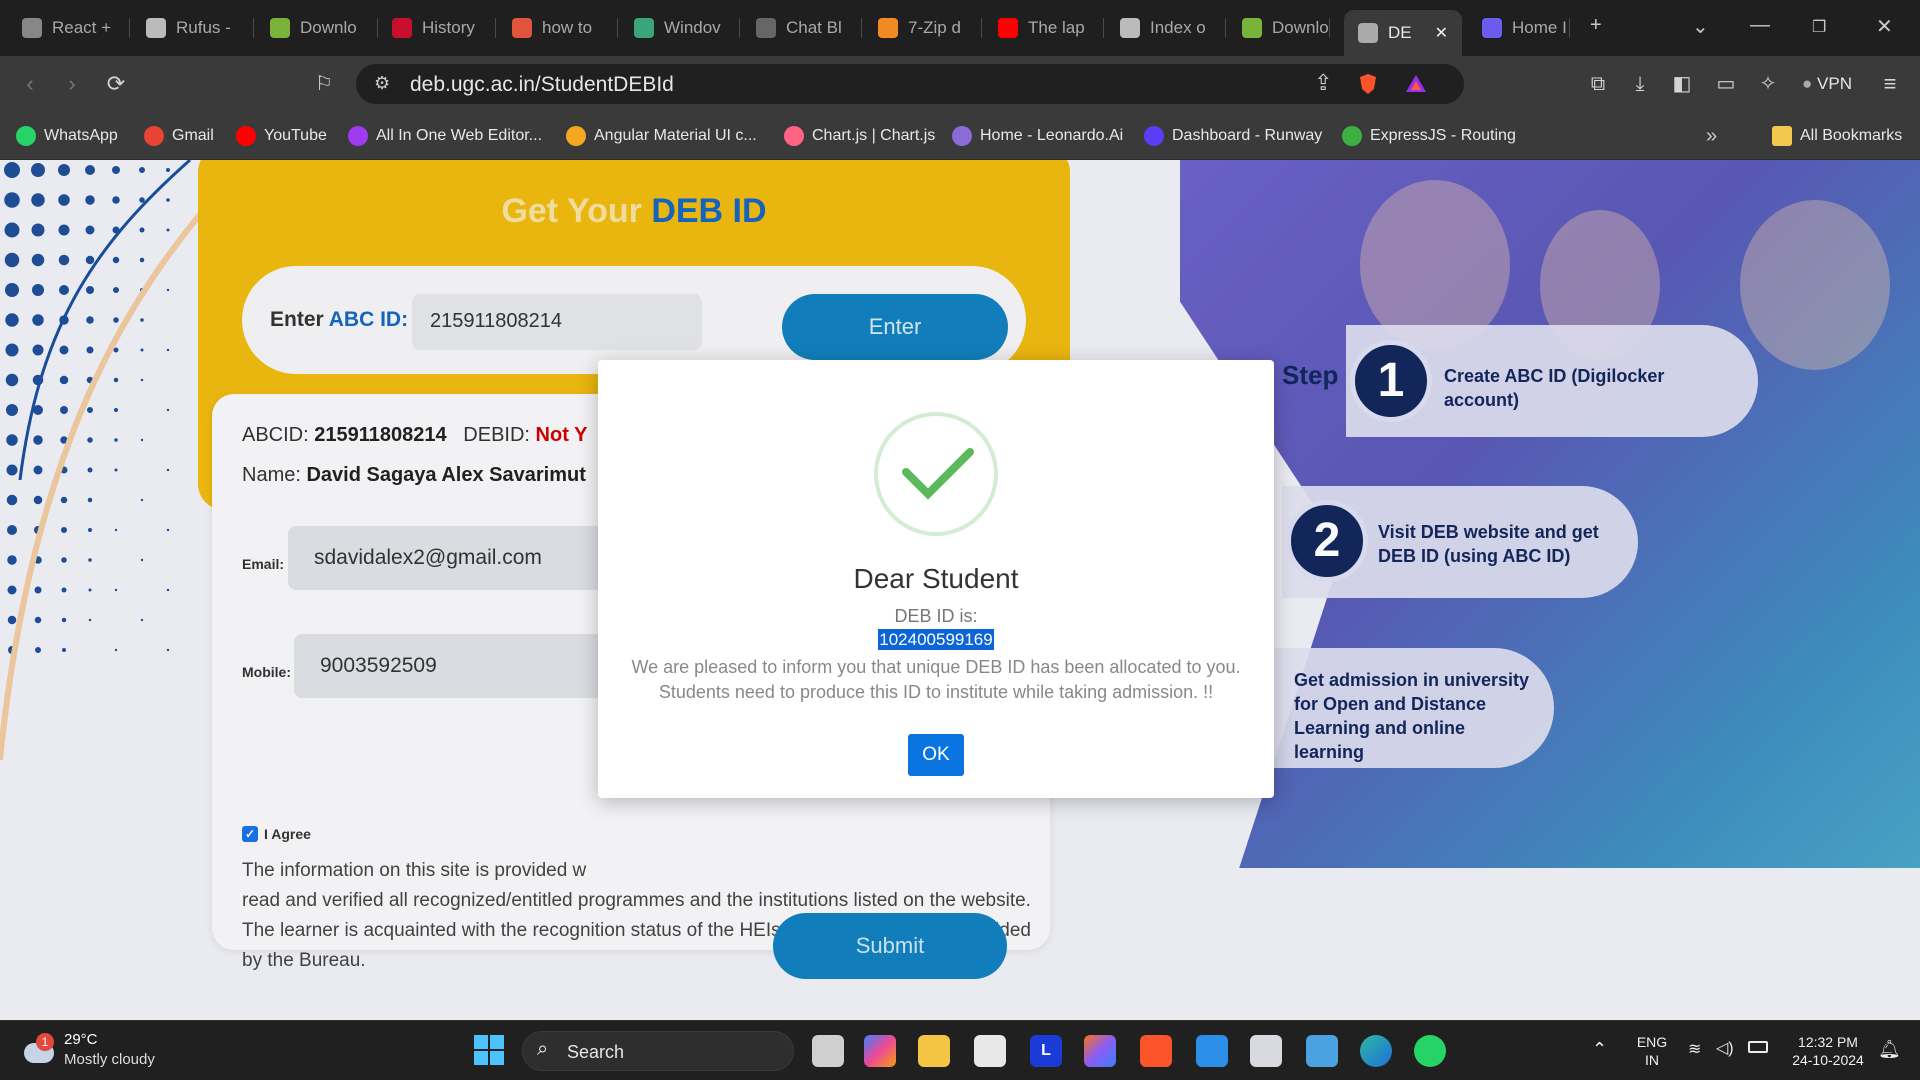 The height and width of the screenshot is (1080, 1920). What do you see at coordinates (440, 28) in the screenshot?
I see `tab: History` at bounding box center [440, 28].